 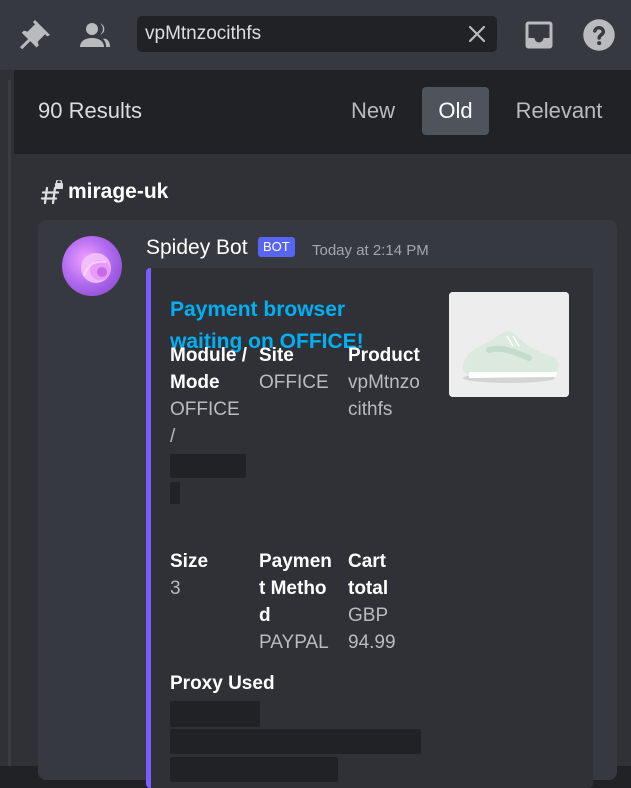 I want to click on message-timestamp: Today at 2:14 PM, so click(x=370, y=250).